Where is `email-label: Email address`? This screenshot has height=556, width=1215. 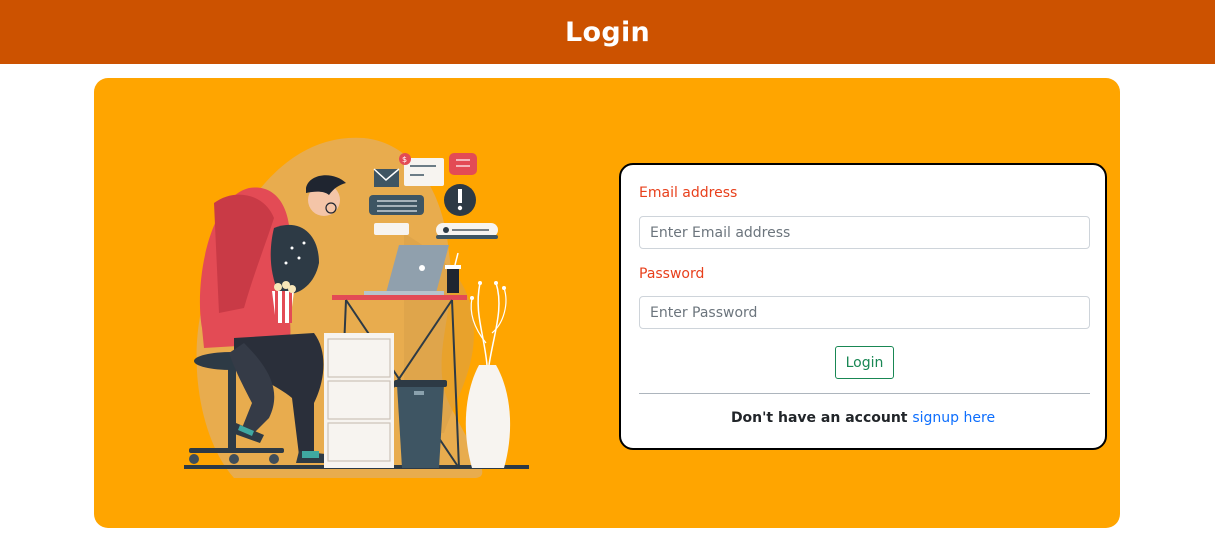
email-label: Email address is located at coordinates (688, 193).